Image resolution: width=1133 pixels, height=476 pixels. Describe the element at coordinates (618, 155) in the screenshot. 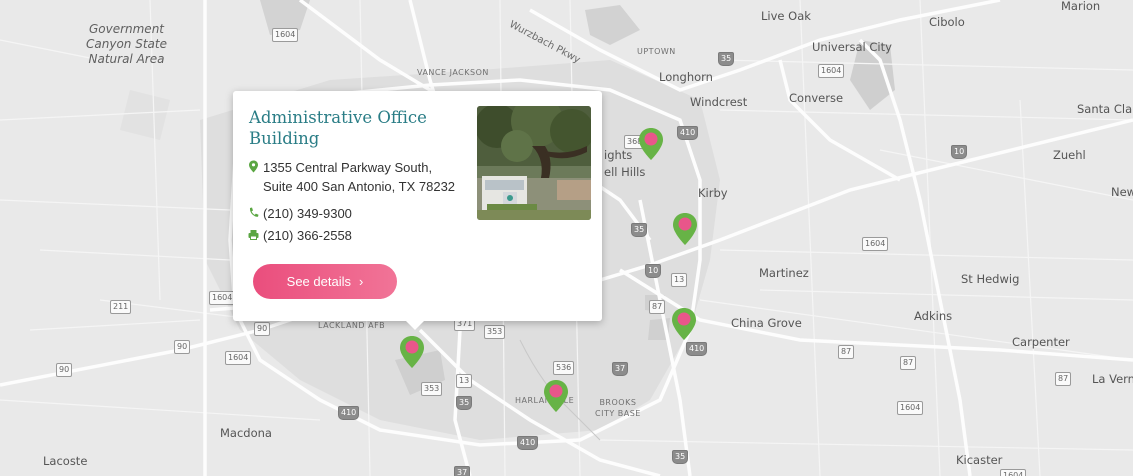

I see `label-heights: ights` at that location.